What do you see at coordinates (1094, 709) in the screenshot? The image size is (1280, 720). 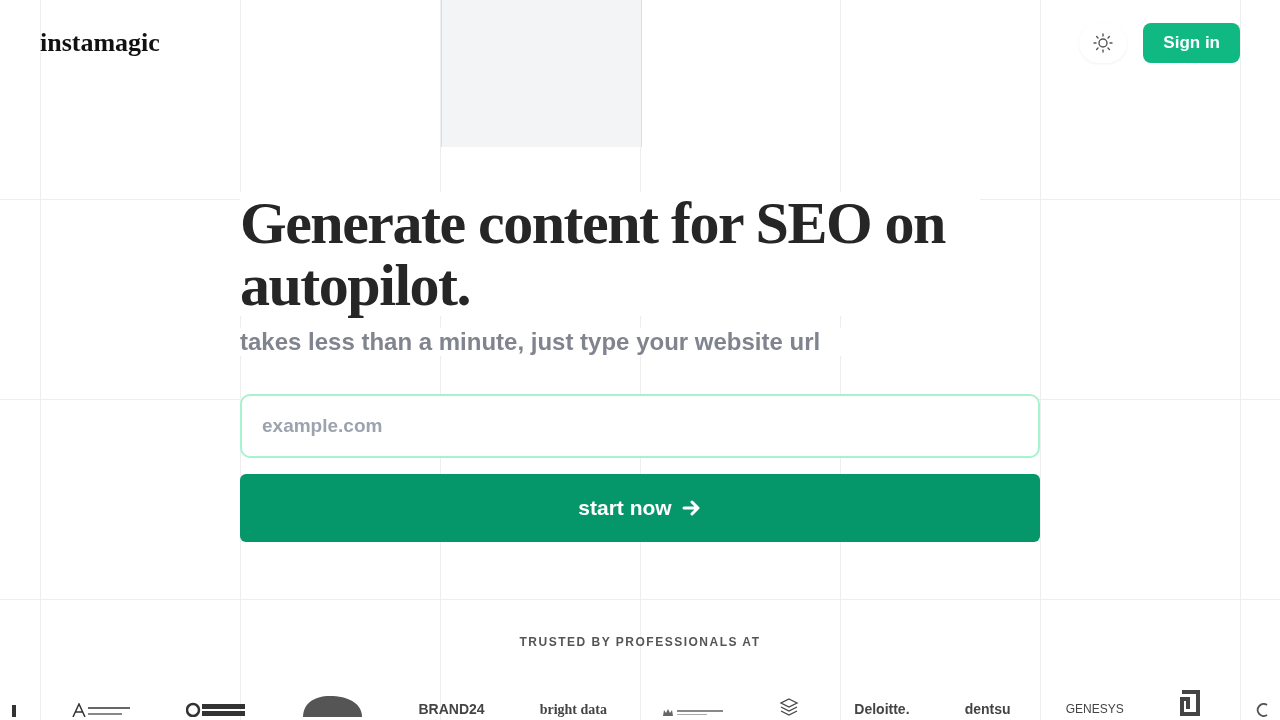 I see `company-logo: GENESYS` at bounding box center [1094, 709].